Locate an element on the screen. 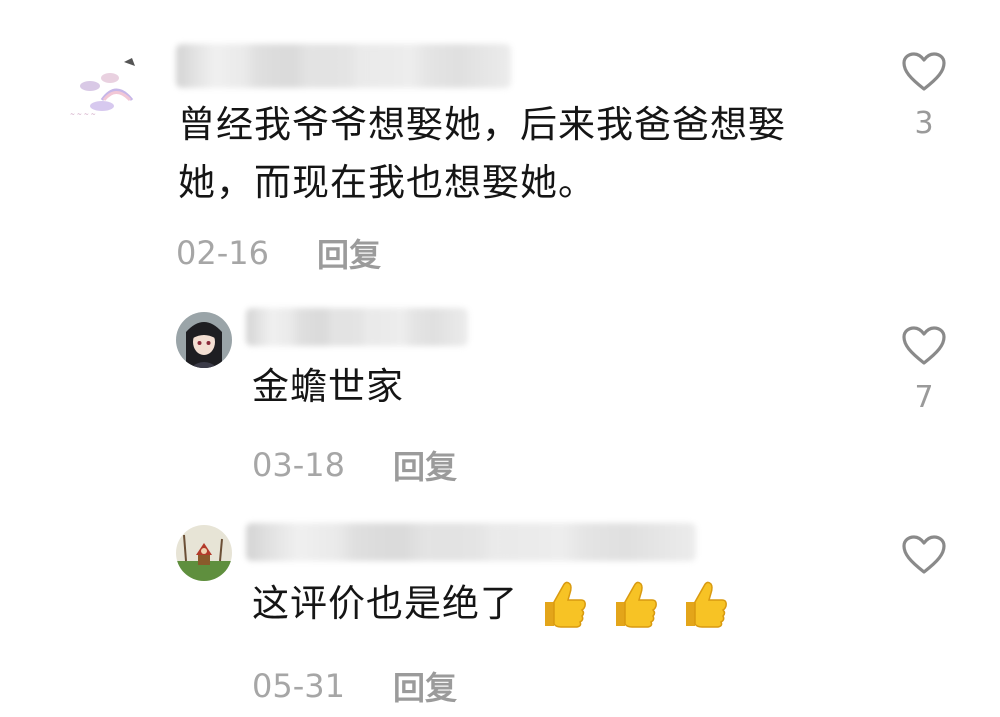 The width and height of the screenshot is (1000, 717). comment-text: 曾经我爷爷想娶她，后来我爸爸想娶 她，而现在我也想娶她。 is located at coordinates (528, 154).